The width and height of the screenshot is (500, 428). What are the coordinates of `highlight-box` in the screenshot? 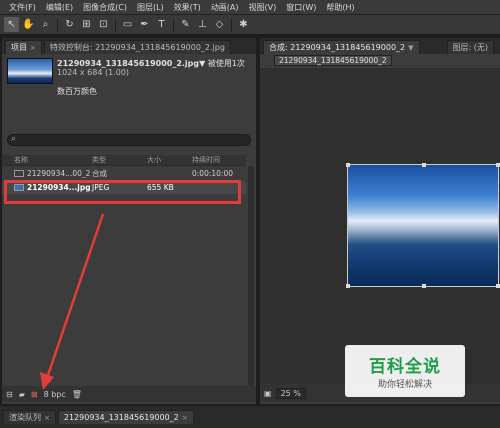 It's located at (122, 192).